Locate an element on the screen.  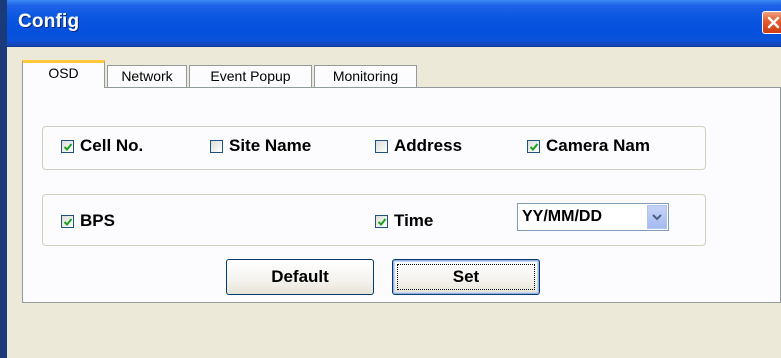
dropdown-button is located at coordinates (657, 217).